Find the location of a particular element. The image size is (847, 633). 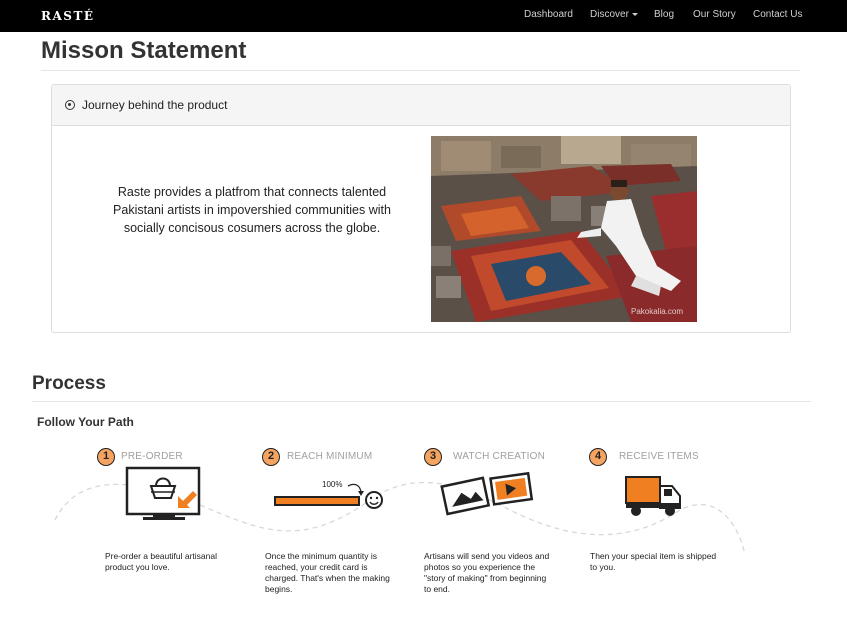

photo-video-icon is located at coordinates (487, 493).